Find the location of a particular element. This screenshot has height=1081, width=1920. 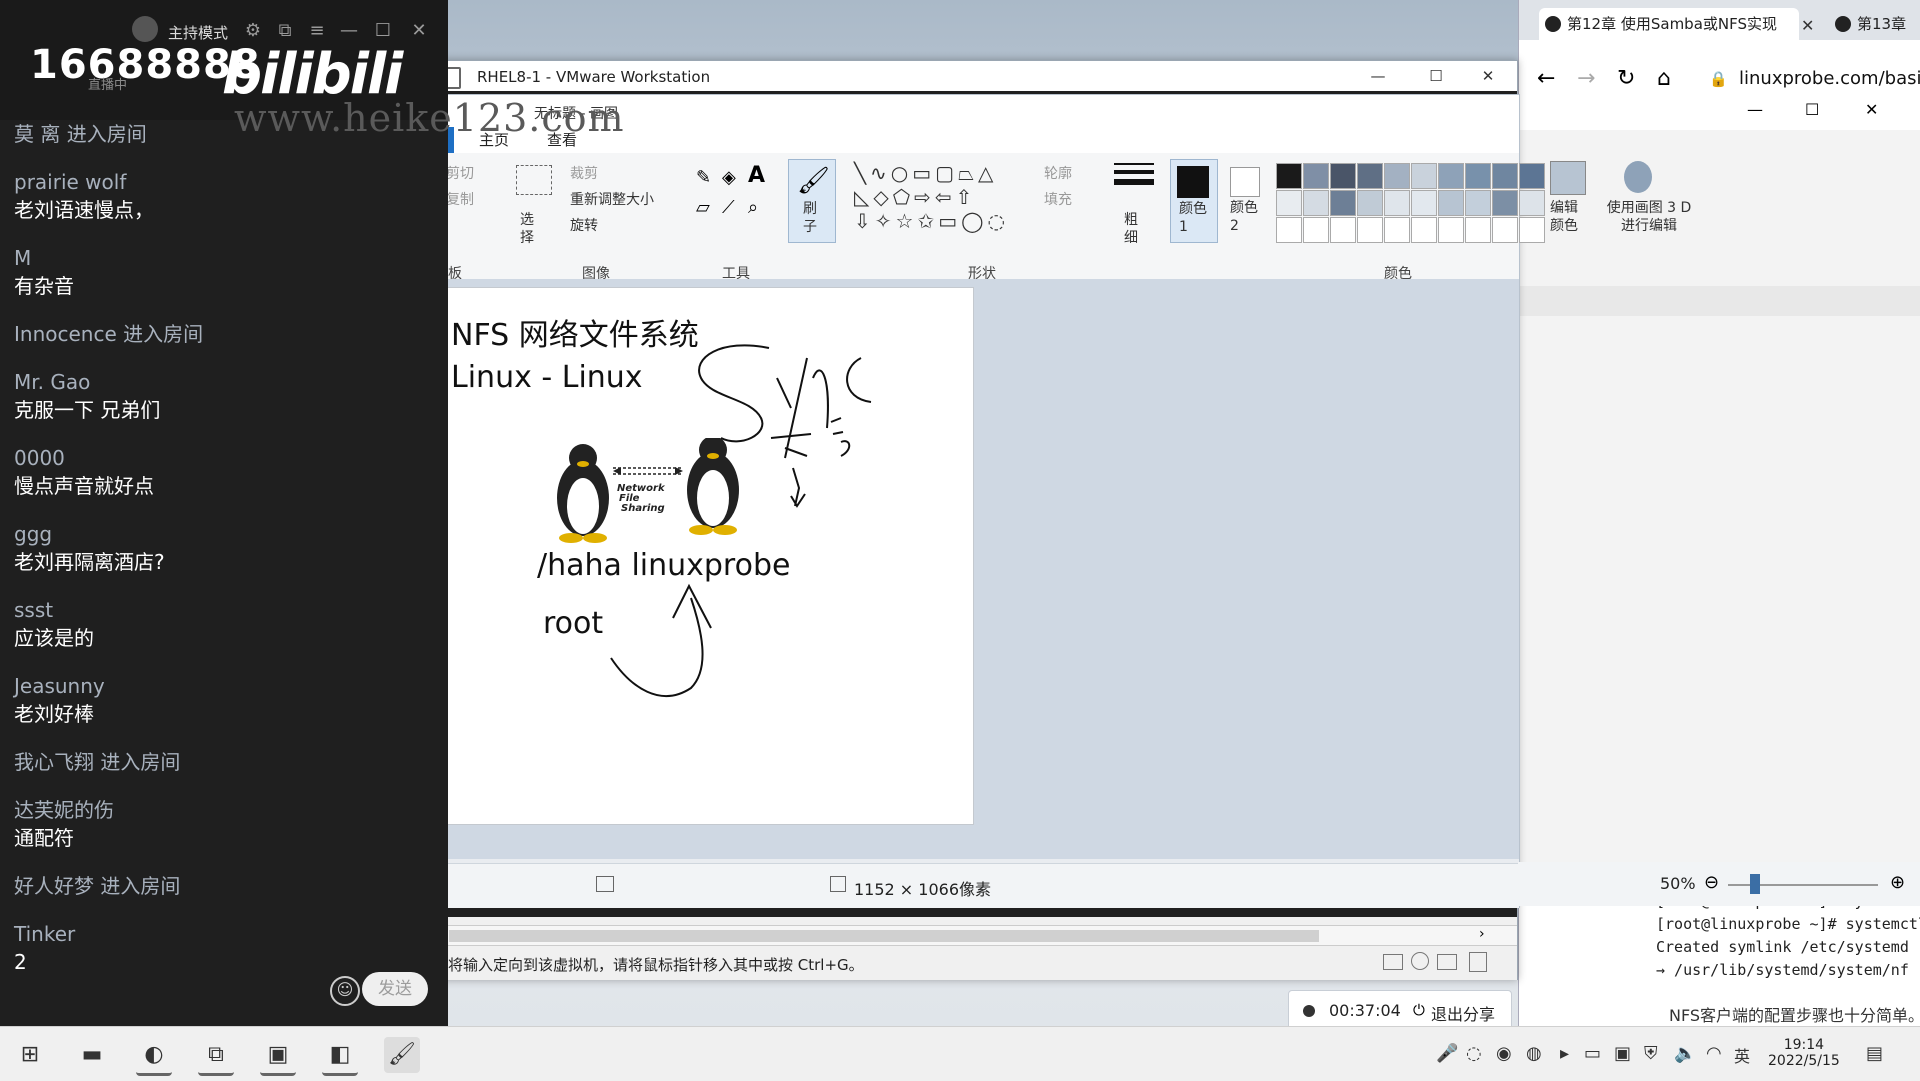

pencil-icon: ✎ is located at coordinates (703, 177).